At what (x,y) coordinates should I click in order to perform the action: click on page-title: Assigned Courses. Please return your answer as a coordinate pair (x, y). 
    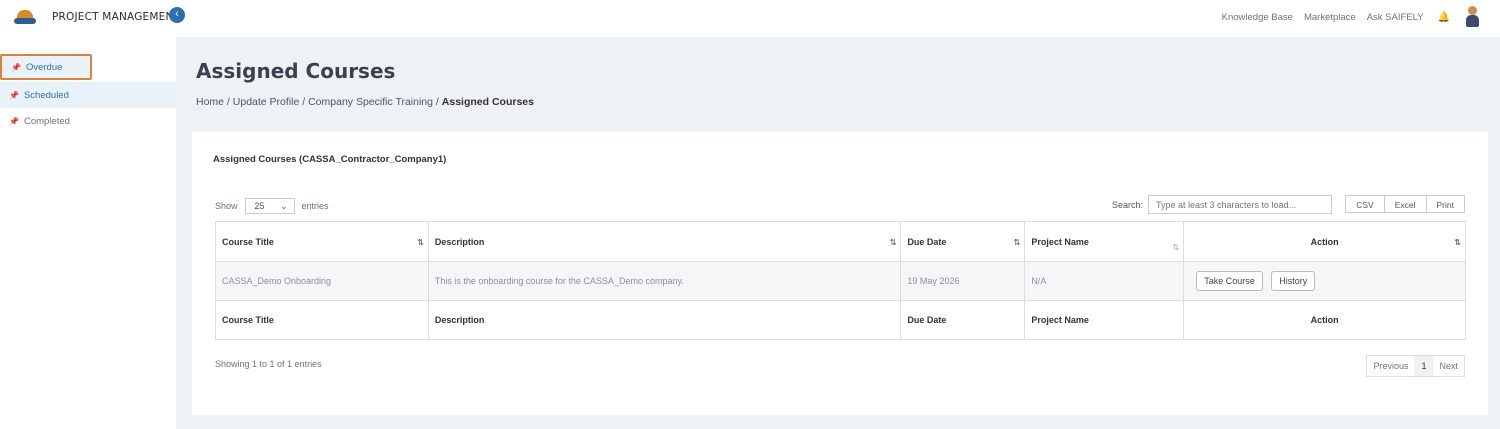
    Looking at the image, I should click on (296, 71).